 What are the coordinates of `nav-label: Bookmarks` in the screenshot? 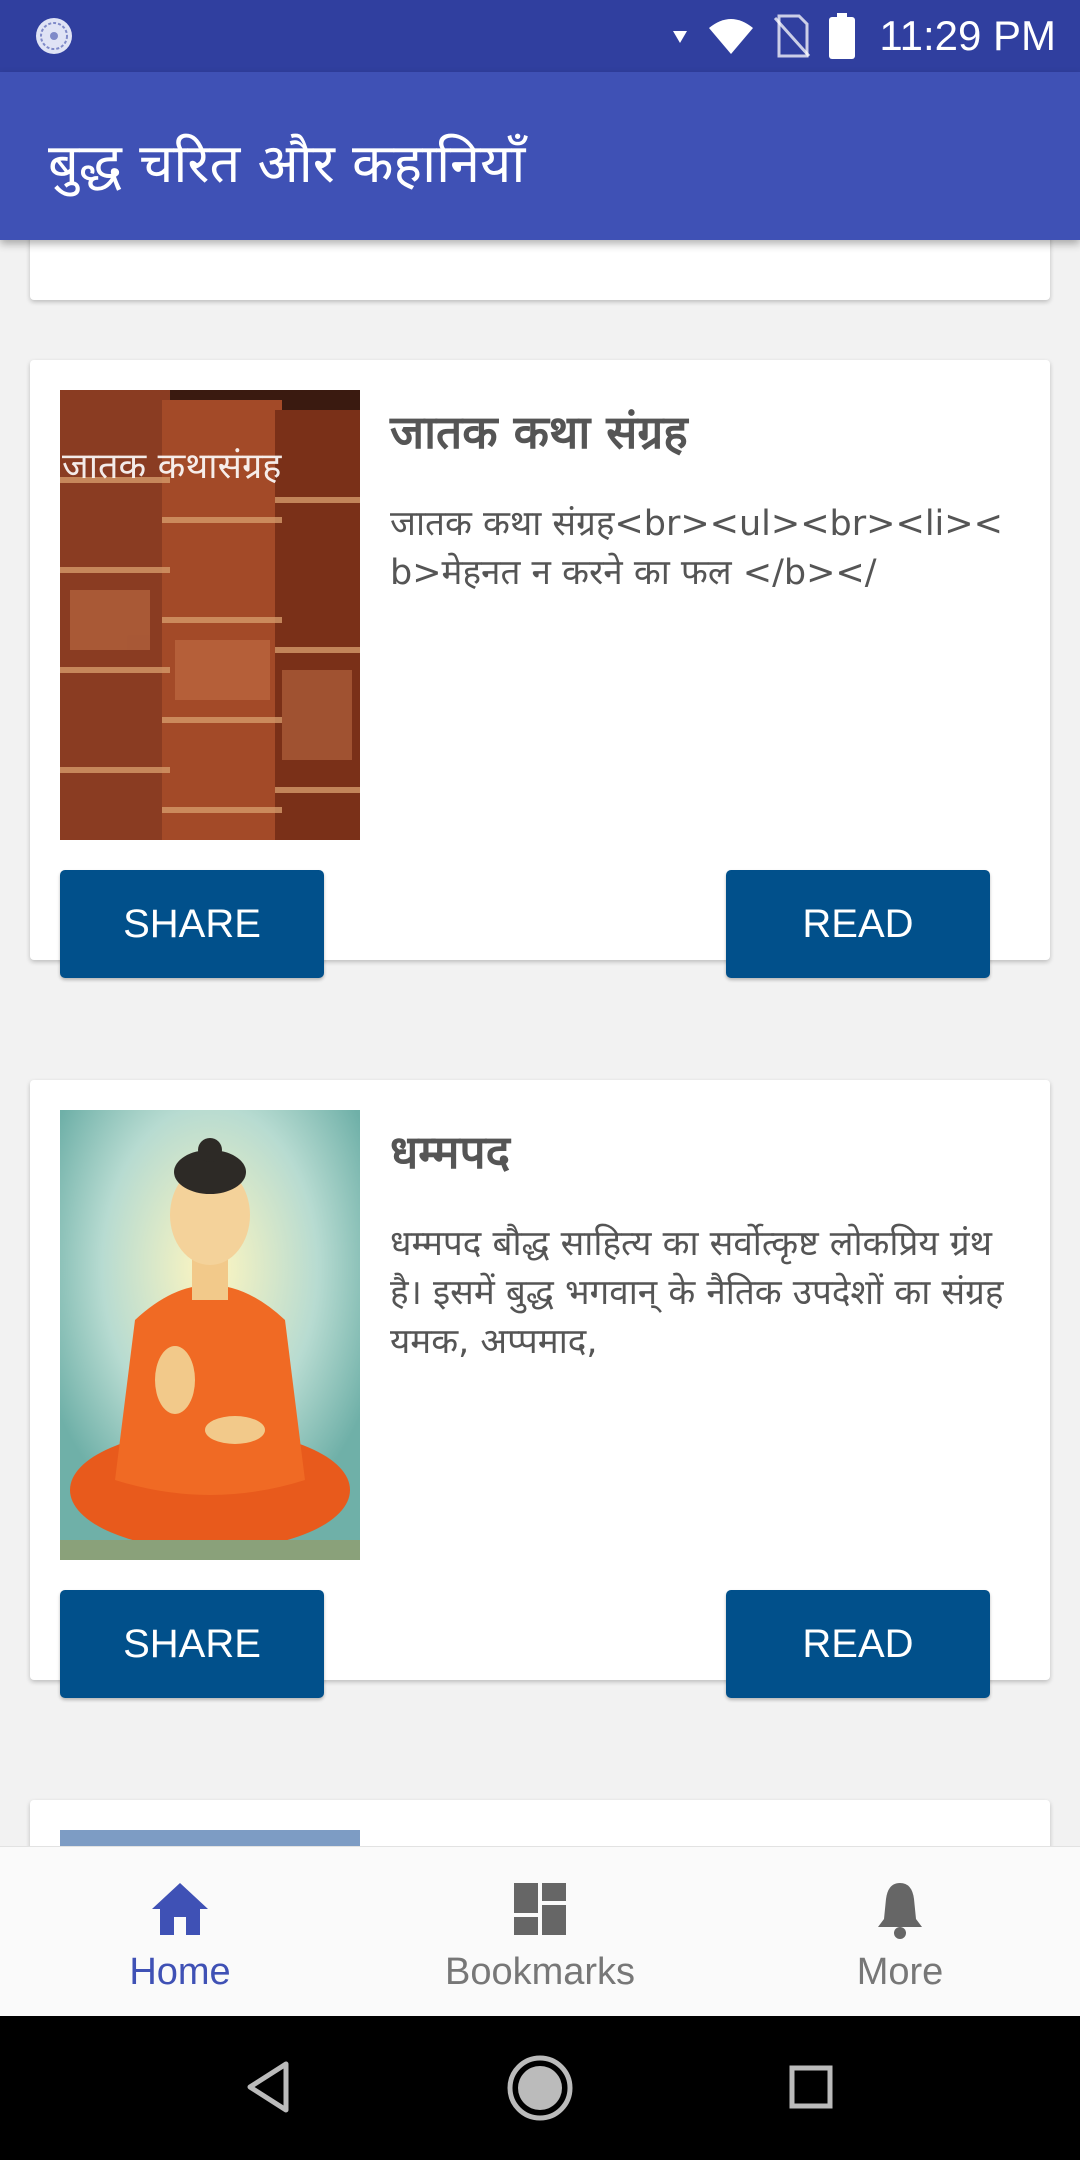 It's located at (540, 1972).